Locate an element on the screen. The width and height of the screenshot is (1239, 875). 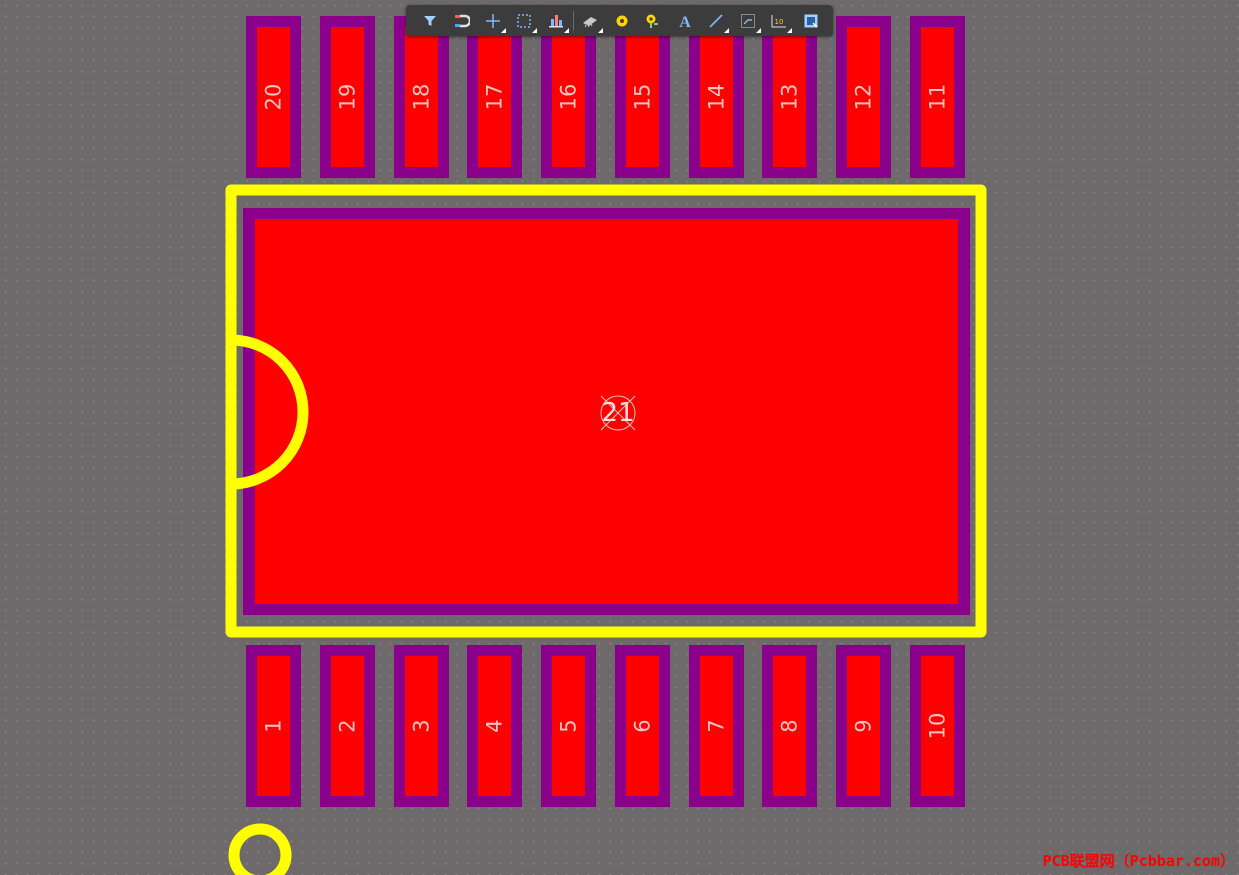
align-button is located at coordinates (556, 20).